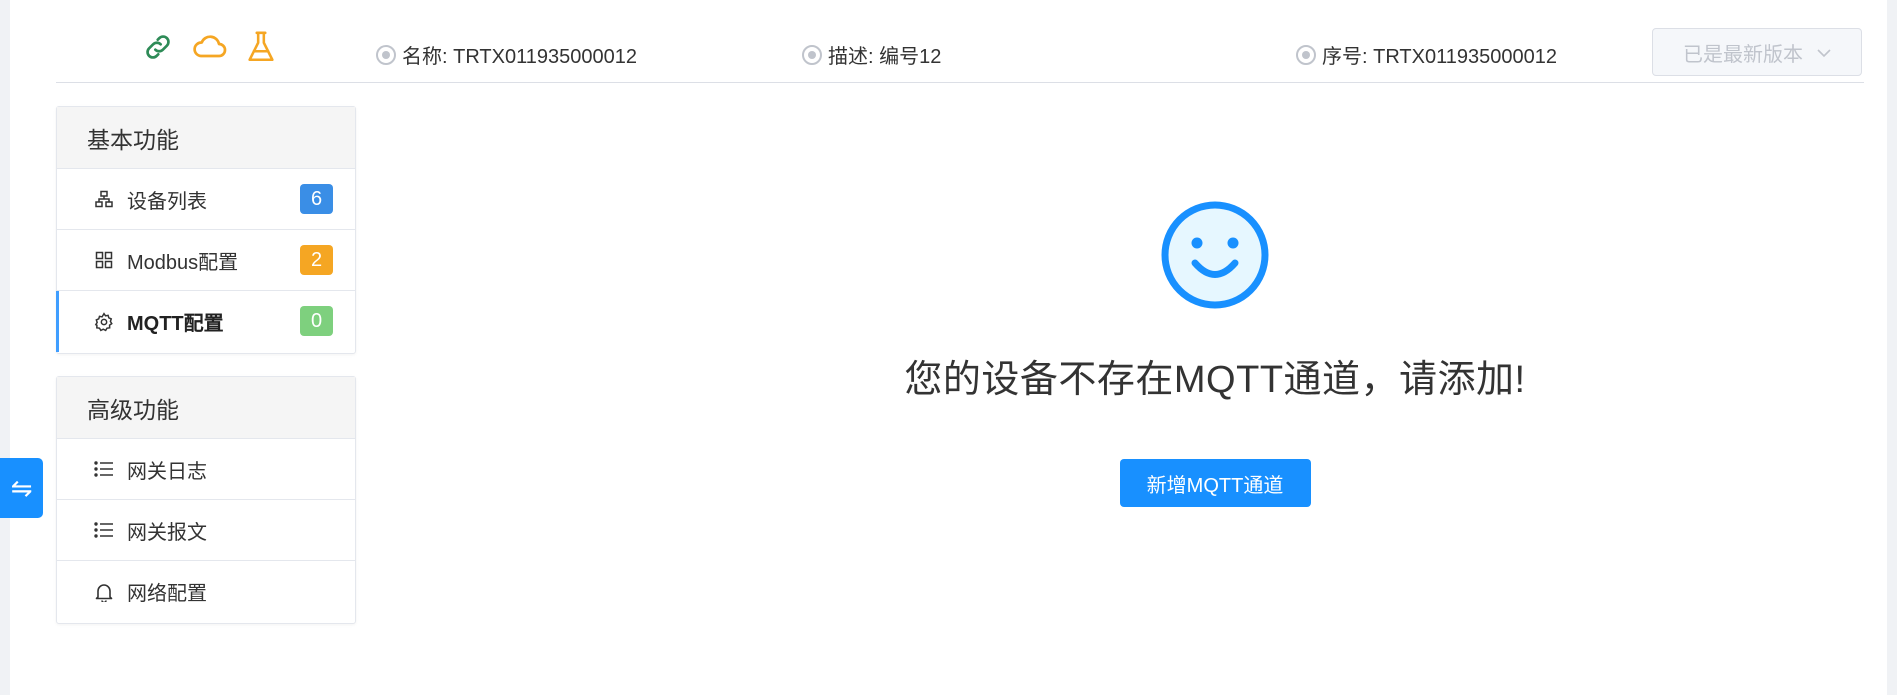 Image resolution: width=1897 pixels, height=695 pixels. I want to click on sidebar-item-device-list: 设备列表 6, so click(206, 199).